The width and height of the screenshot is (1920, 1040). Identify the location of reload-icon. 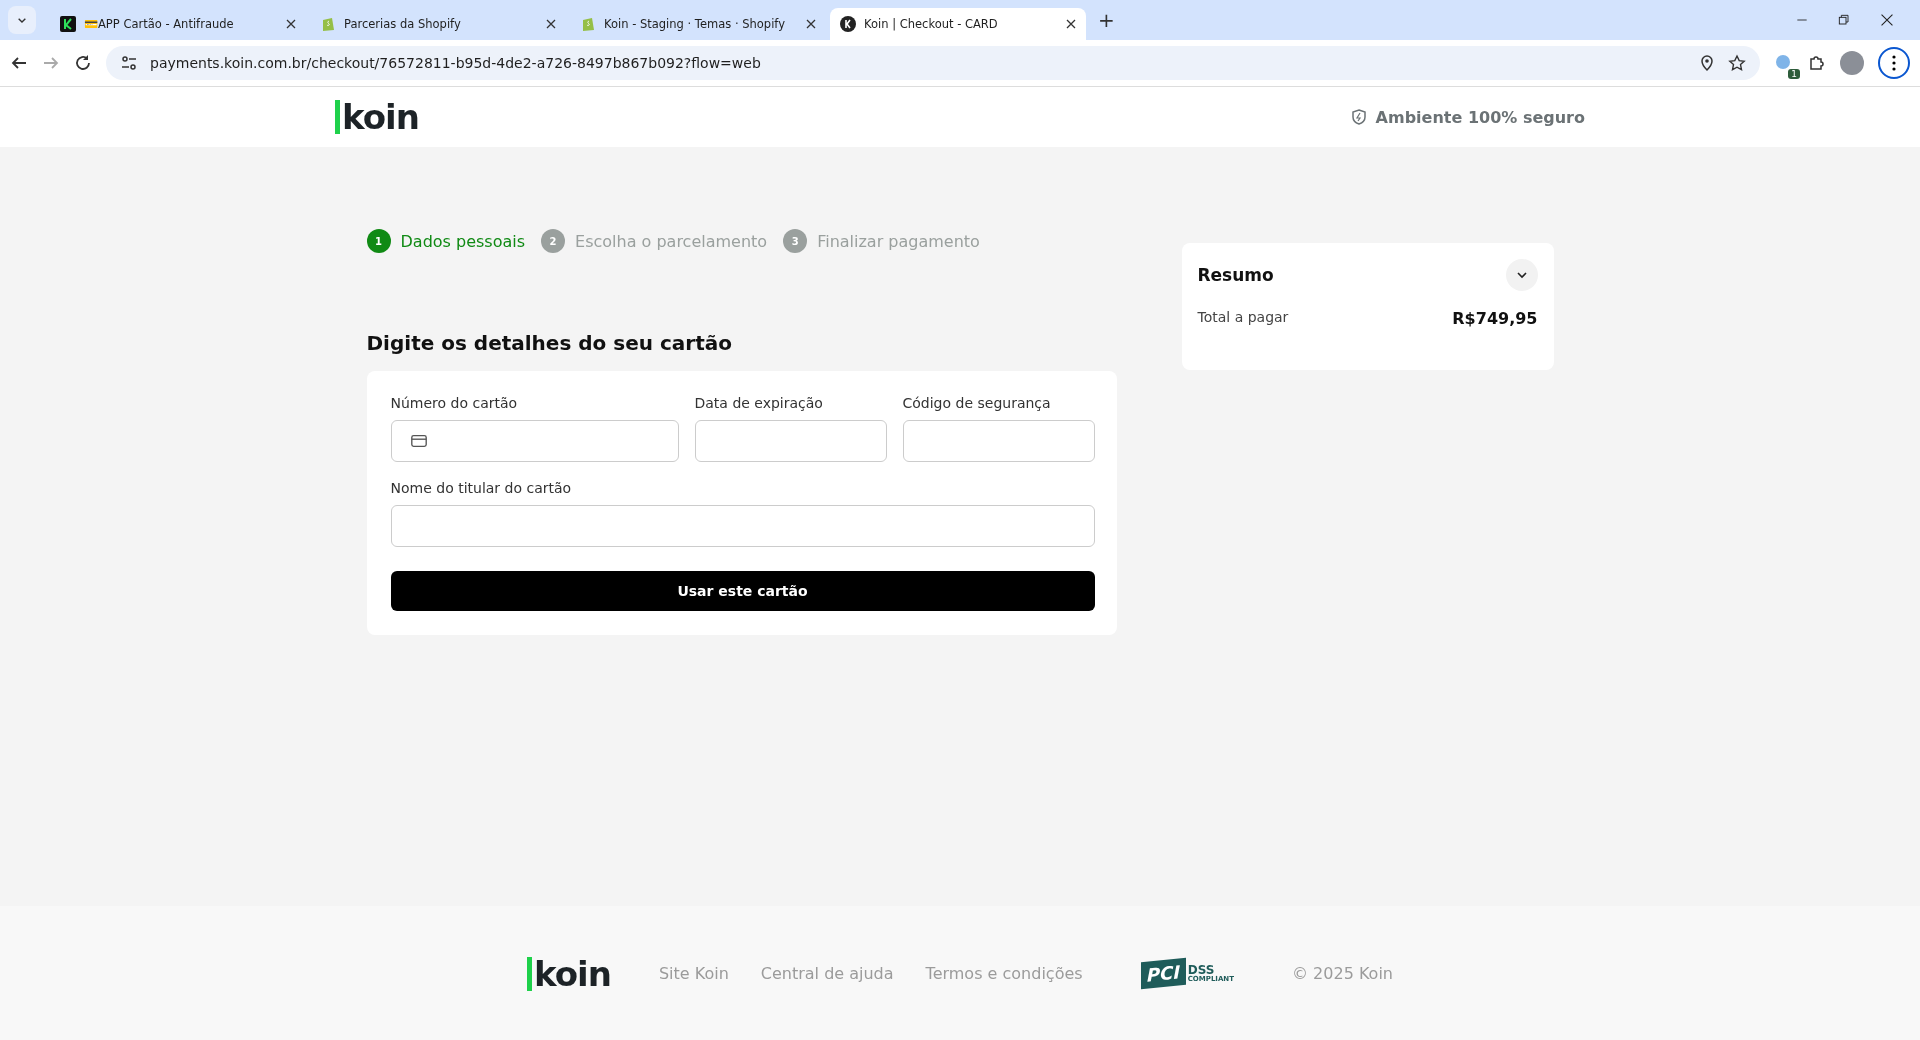
(83, 63).